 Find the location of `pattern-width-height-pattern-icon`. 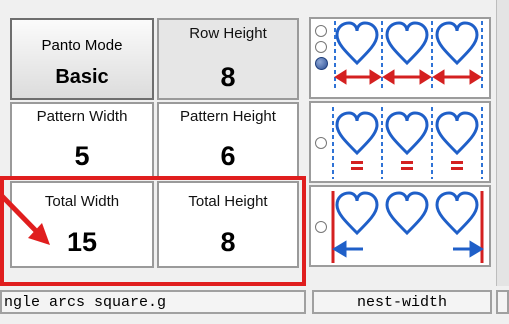

pattern-width-height-pattern-icon is located at coordinates (407, 143).